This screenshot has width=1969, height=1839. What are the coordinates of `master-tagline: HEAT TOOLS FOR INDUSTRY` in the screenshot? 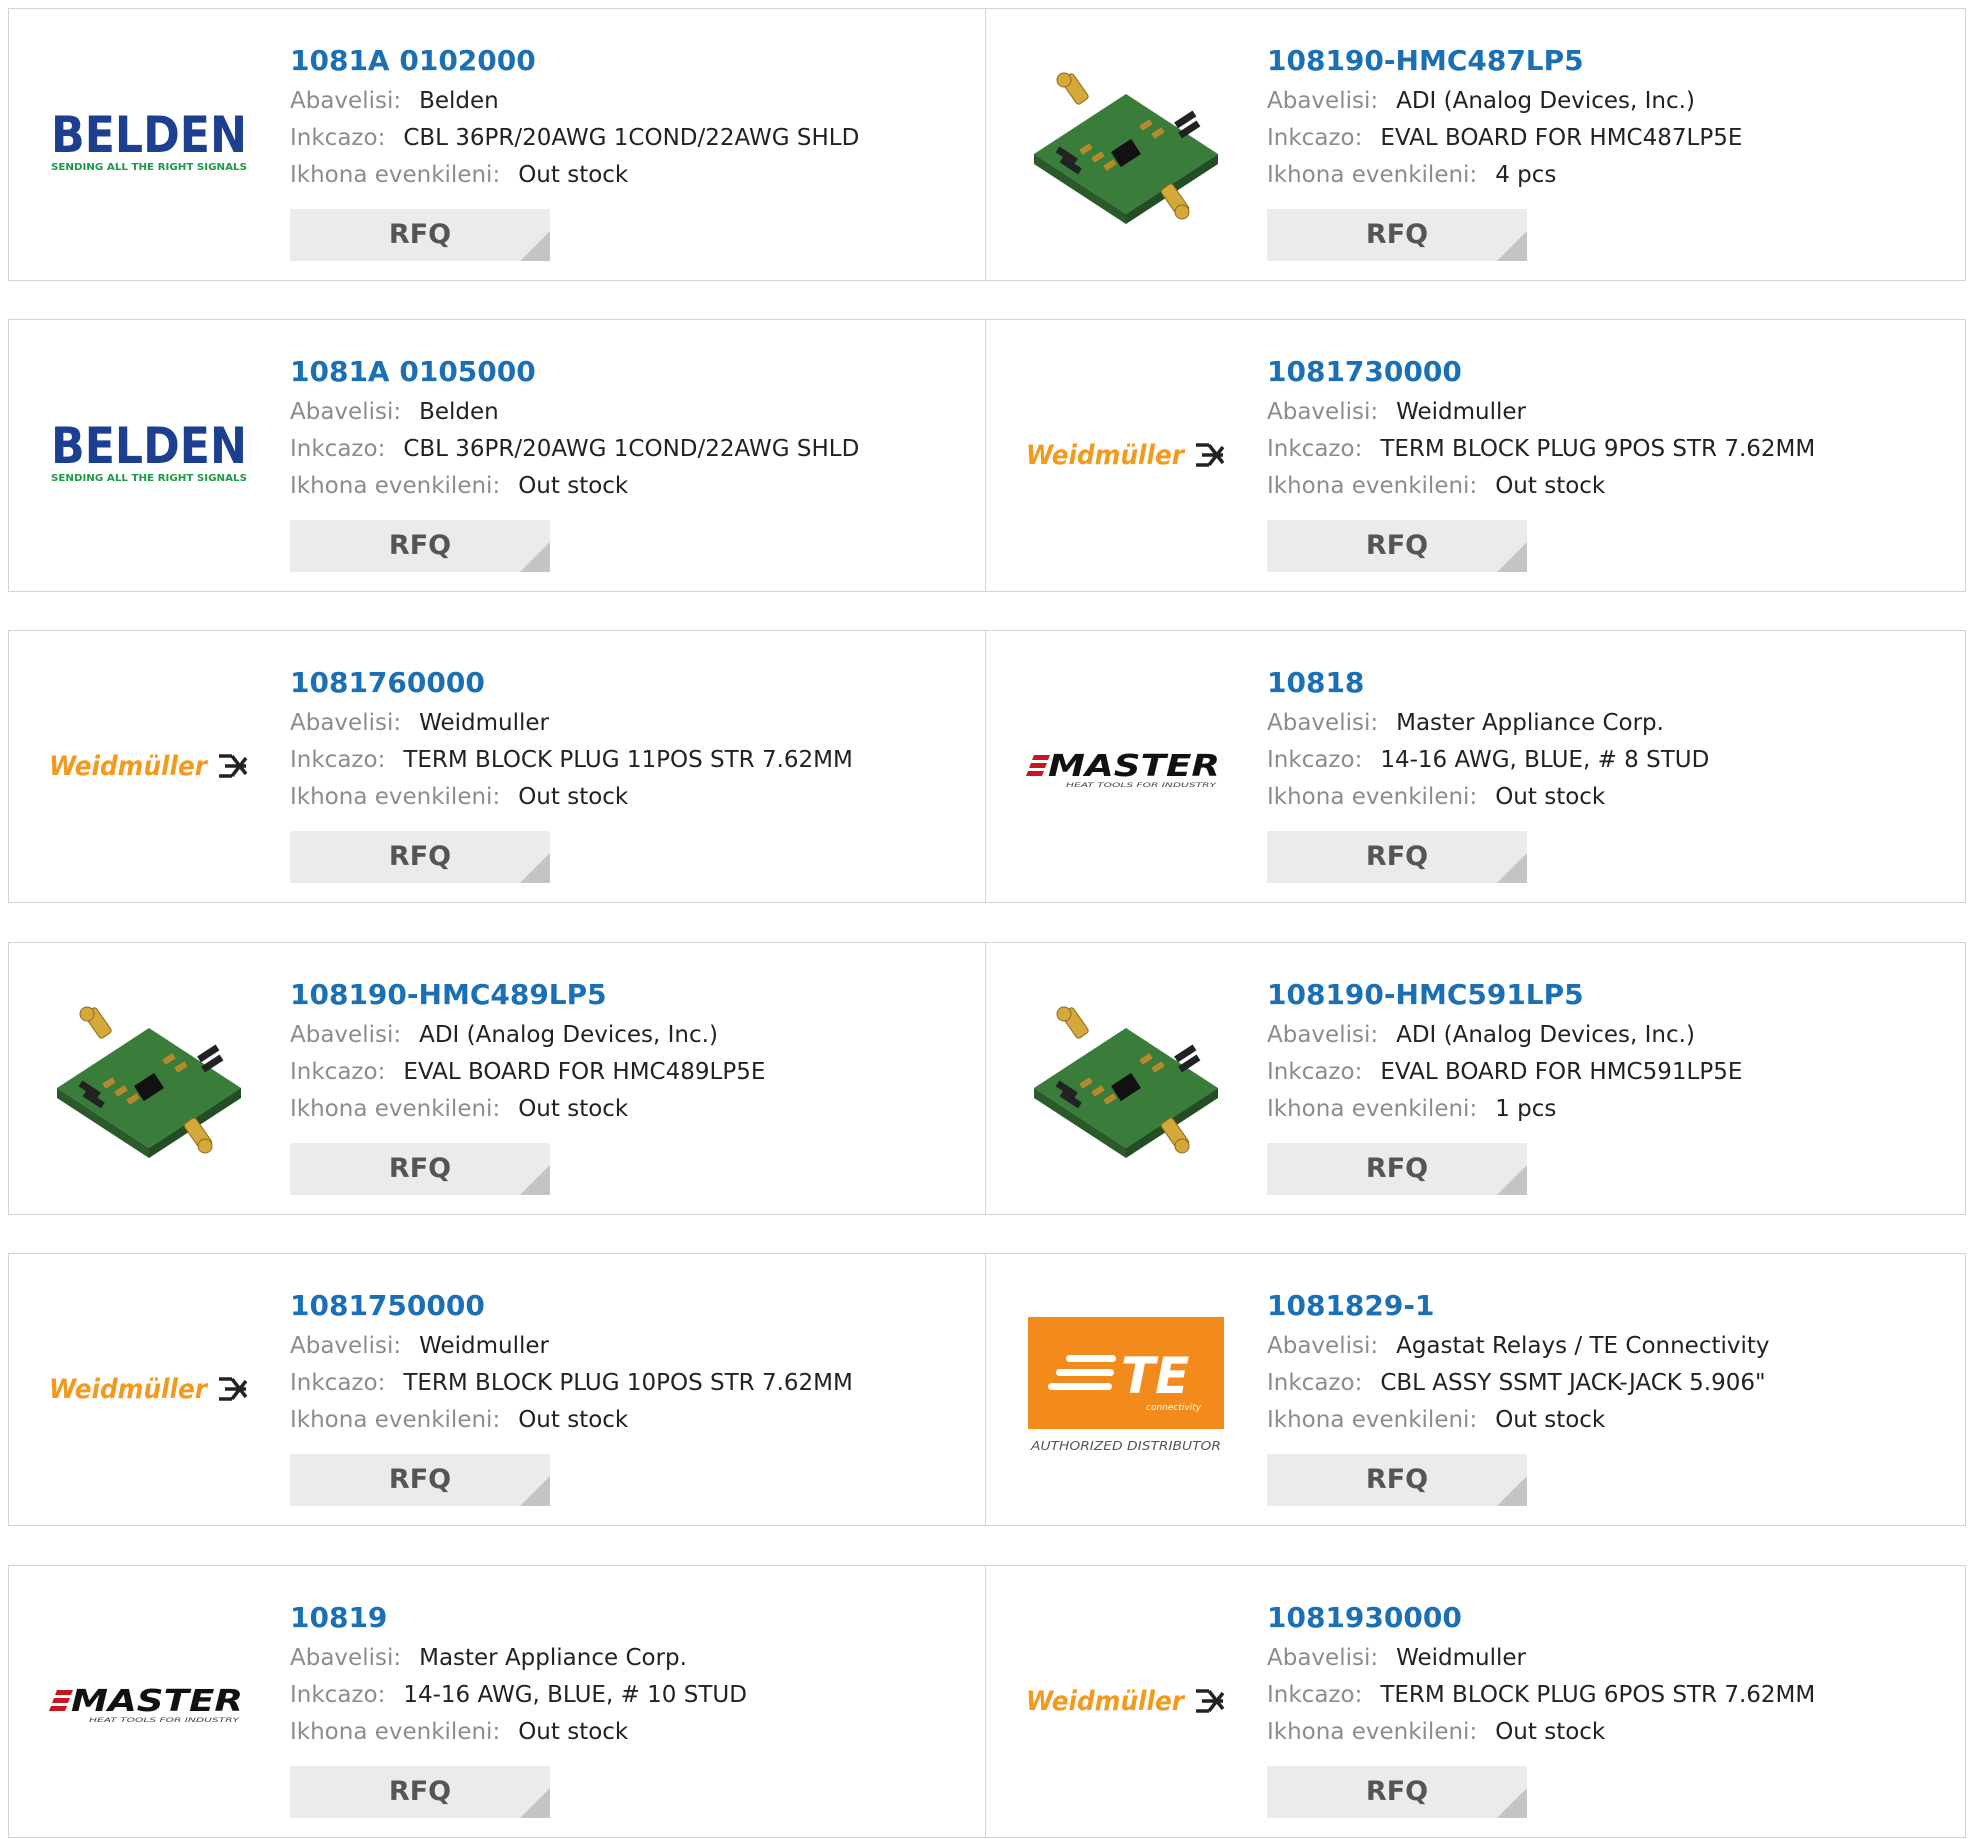 It's located at (165, 1720).